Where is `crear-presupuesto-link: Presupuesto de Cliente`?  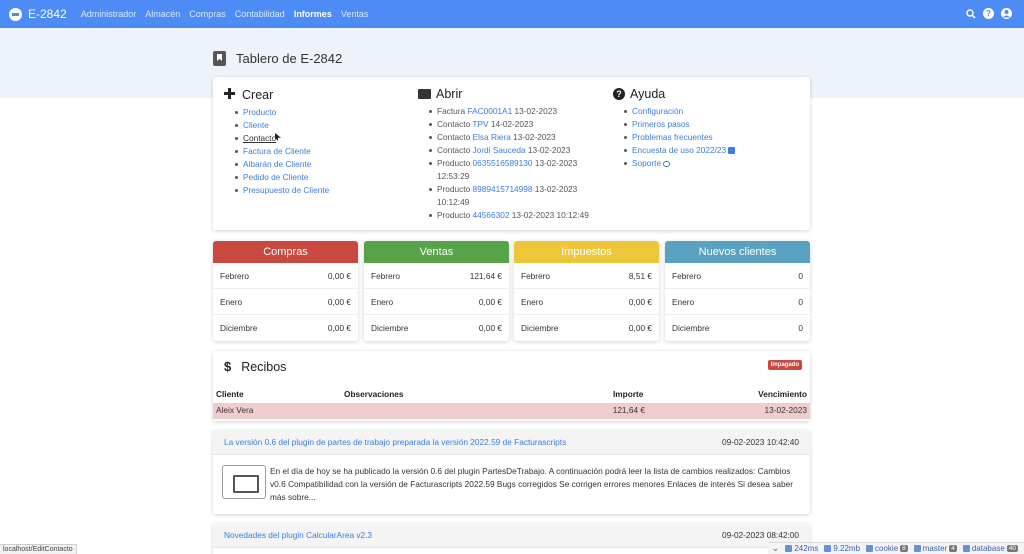
crear-presupuesto-link: Presupuesto de Cliente is located at coordinates (286, 190).